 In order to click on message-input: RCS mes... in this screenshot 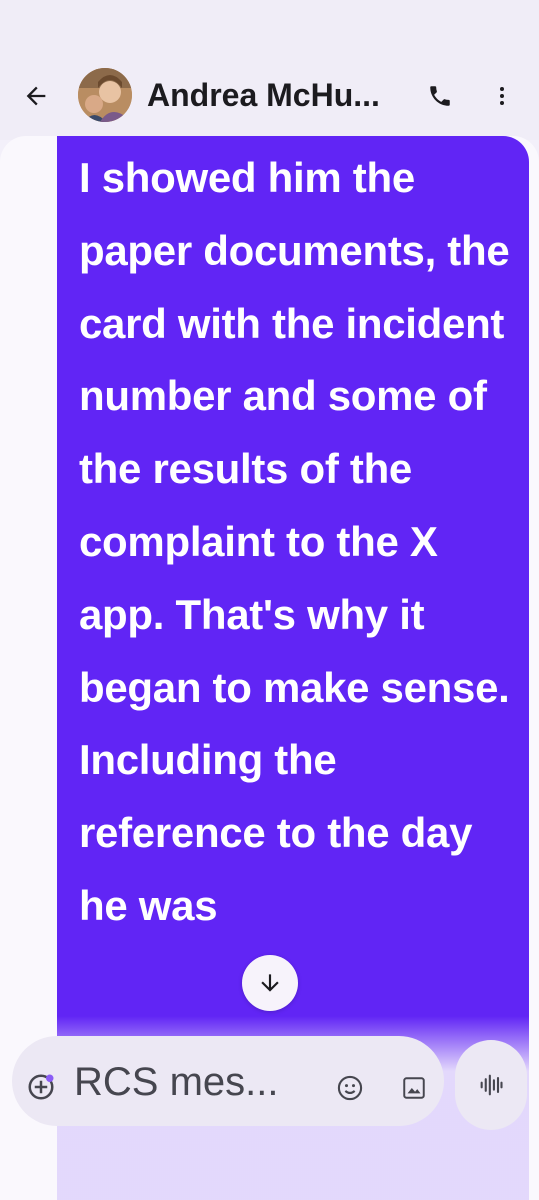, I will do `click(194, 1082)`.